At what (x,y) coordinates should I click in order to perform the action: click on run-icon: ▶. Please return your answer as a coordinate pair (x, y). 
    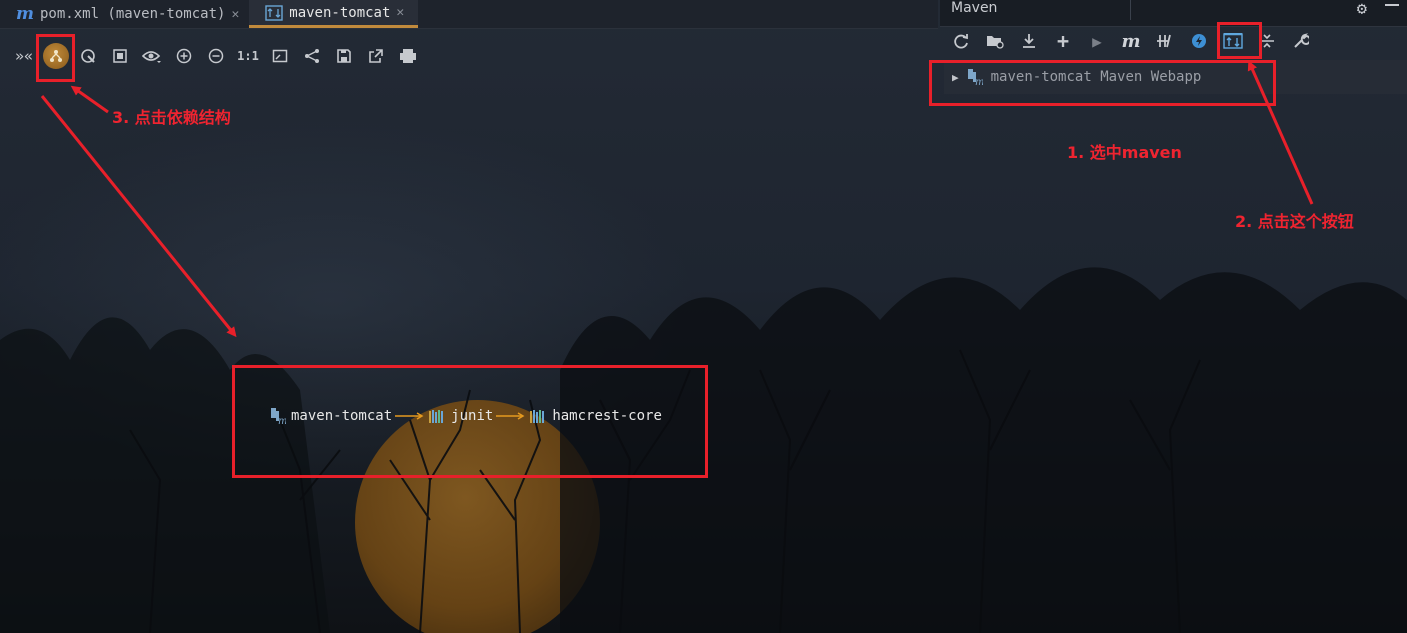
    Looking at the image, I should click on (1097, 41).